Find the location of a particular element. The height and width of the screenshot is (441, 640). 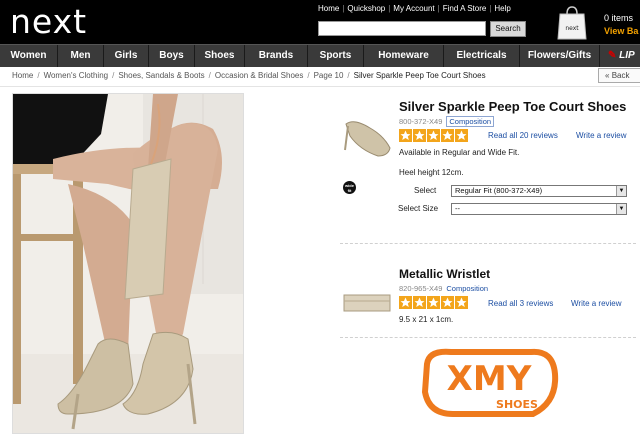

fit-select-label: Select is located at coordinates (425, 190).